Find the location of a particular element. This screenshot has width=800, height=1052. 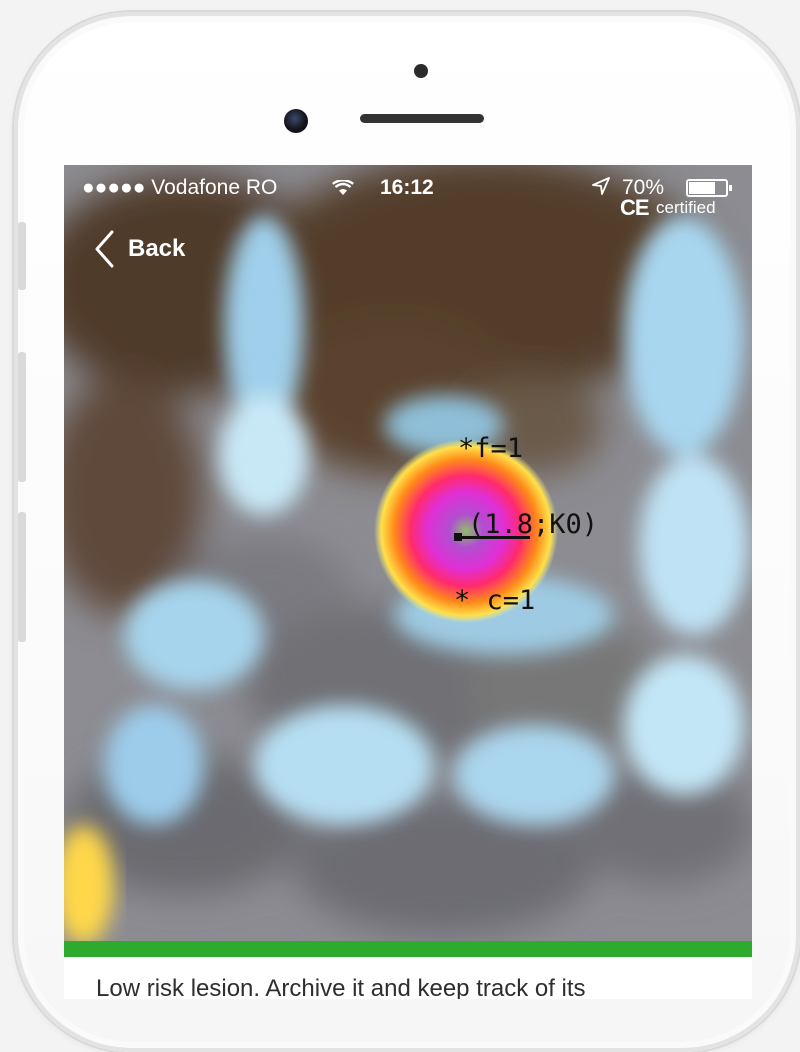

location-arrow-icon is located at coordinates (601, 186).